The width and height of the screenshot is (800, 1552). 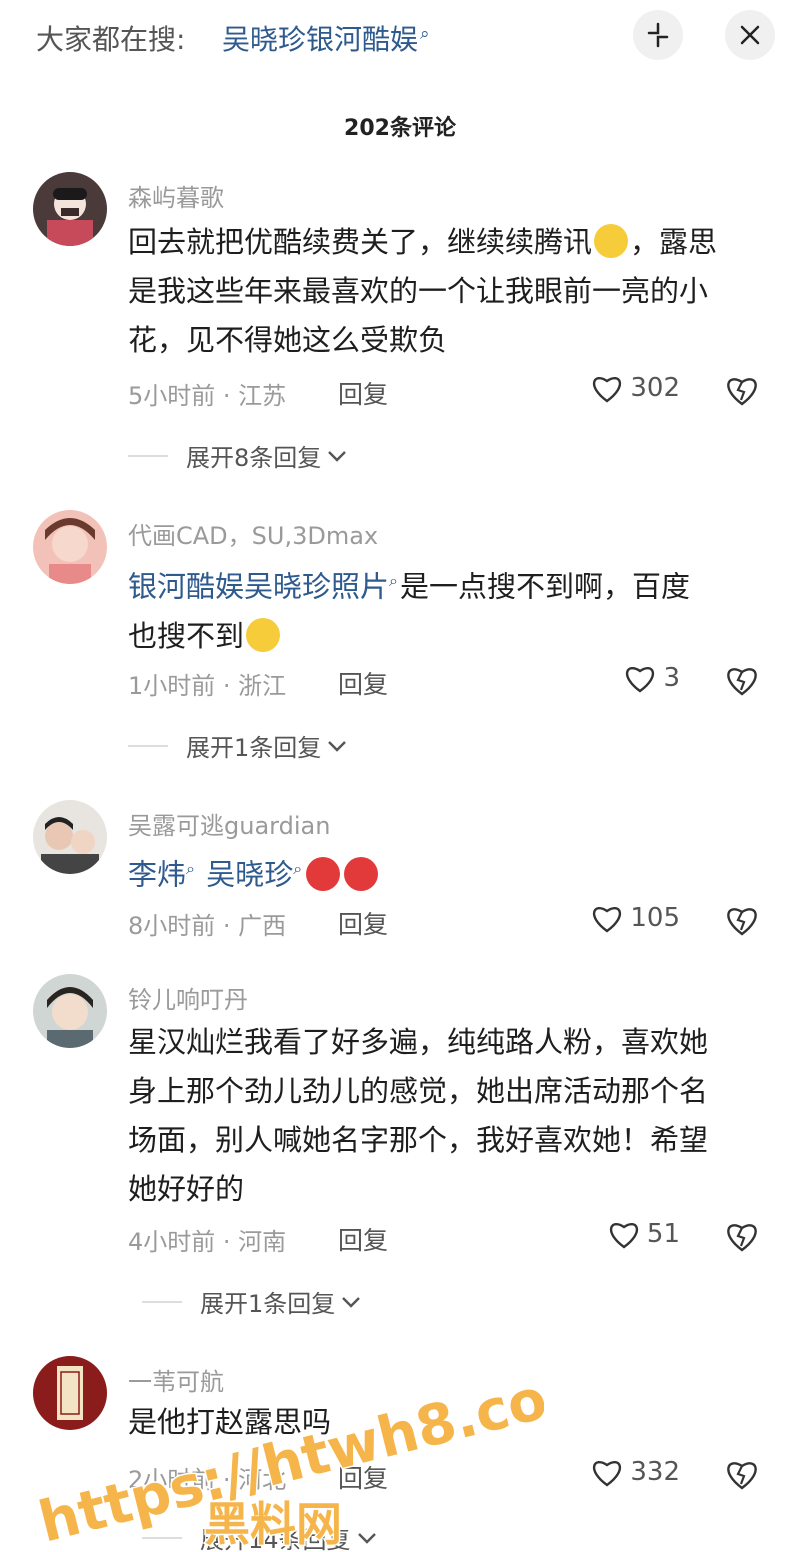 I want to click on search-suggestion-prefix: 大家都在搜:, so click(x=111, y=39).